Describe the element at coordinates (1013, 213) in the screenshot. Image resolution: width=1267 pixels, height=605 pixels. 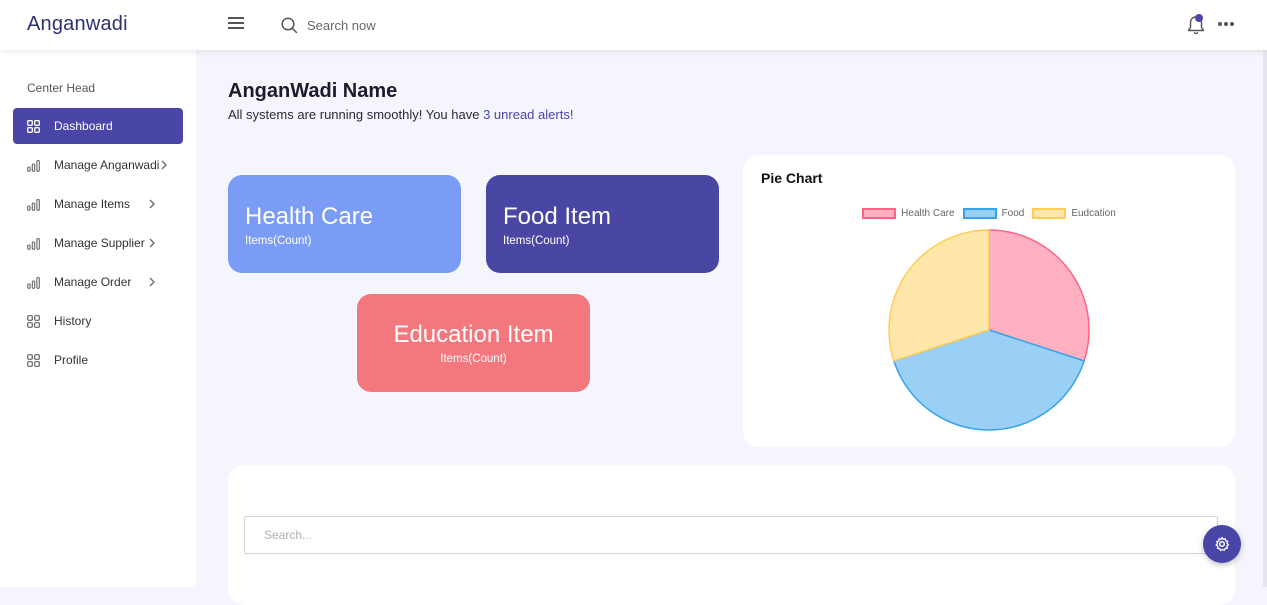
I see `legend-label: Food` at that location.